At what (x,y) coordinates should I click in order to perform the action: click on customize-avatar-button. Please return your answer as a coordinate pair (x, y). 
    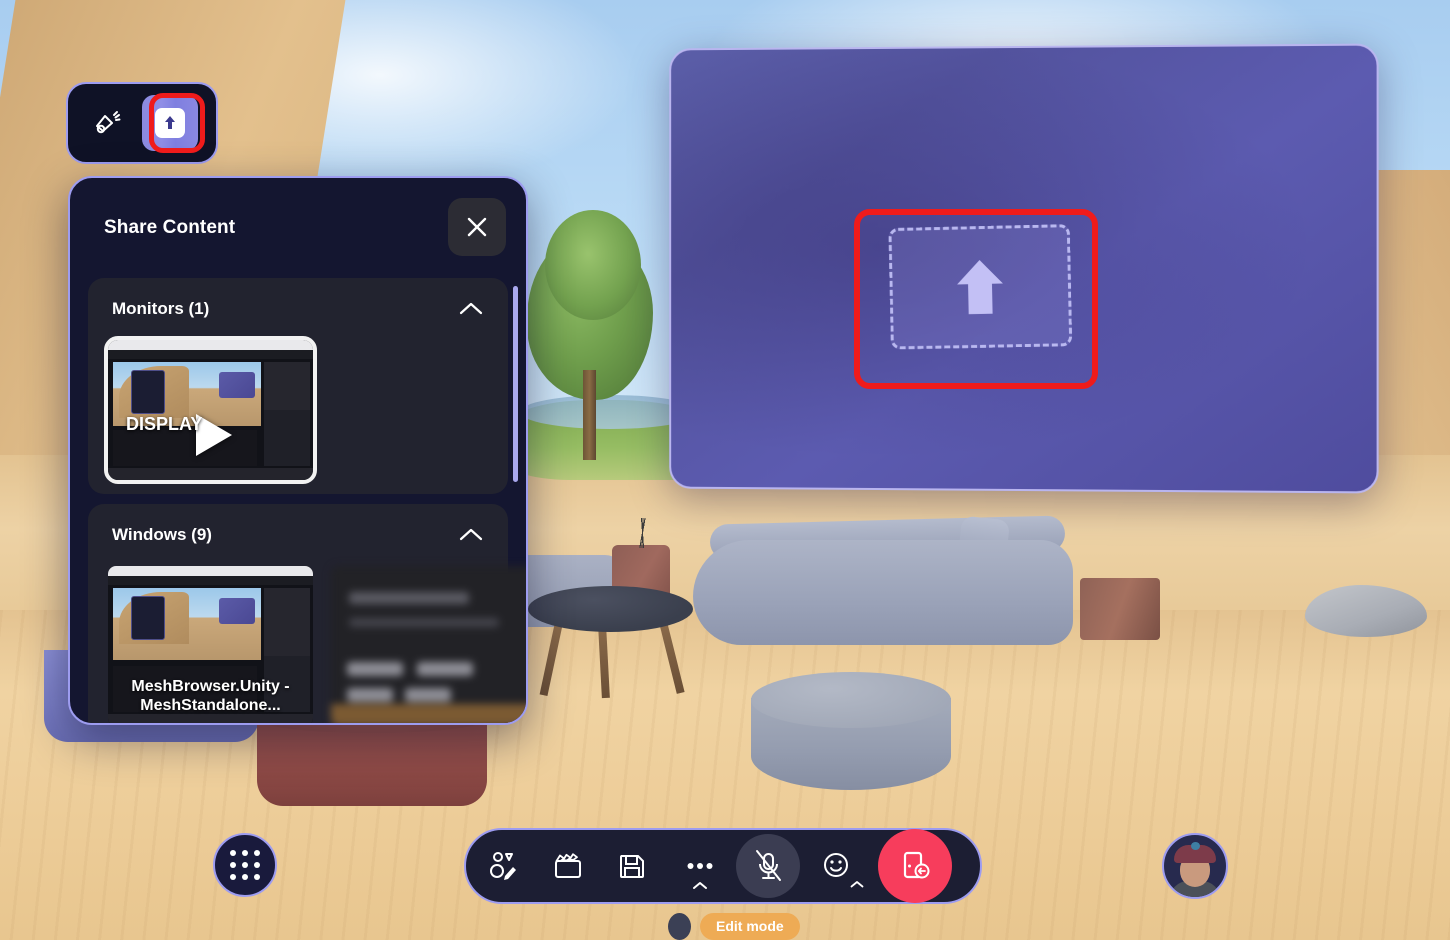
    Looking at the image, I should click on (504, 866).